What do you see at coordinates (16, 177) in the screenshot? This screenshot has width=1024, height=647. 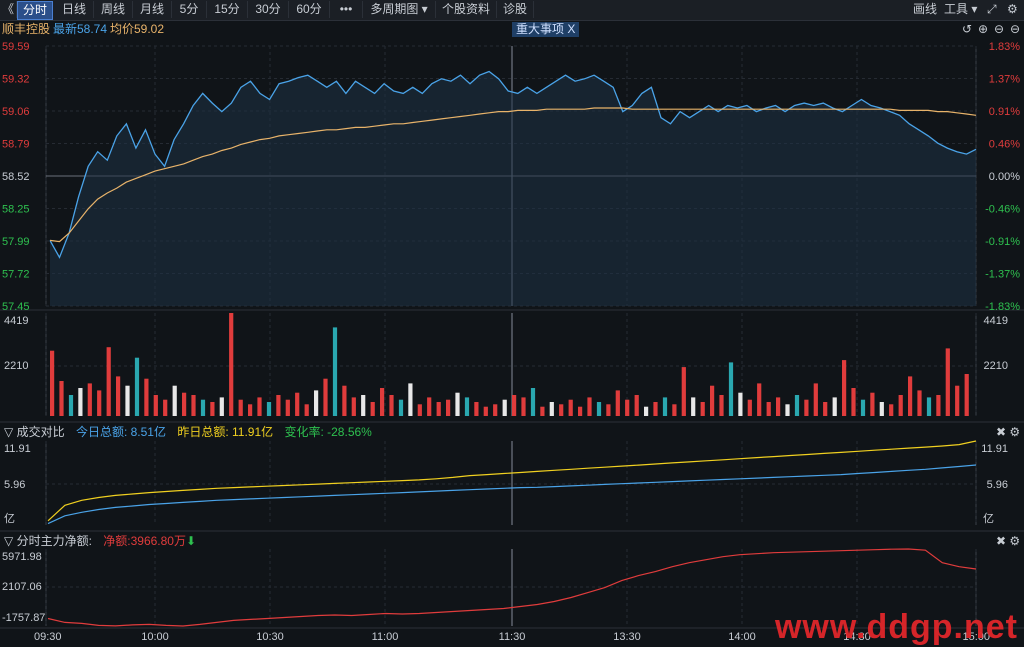 I see `price-tick-label: 58.52` at bounding box center [16, 177].